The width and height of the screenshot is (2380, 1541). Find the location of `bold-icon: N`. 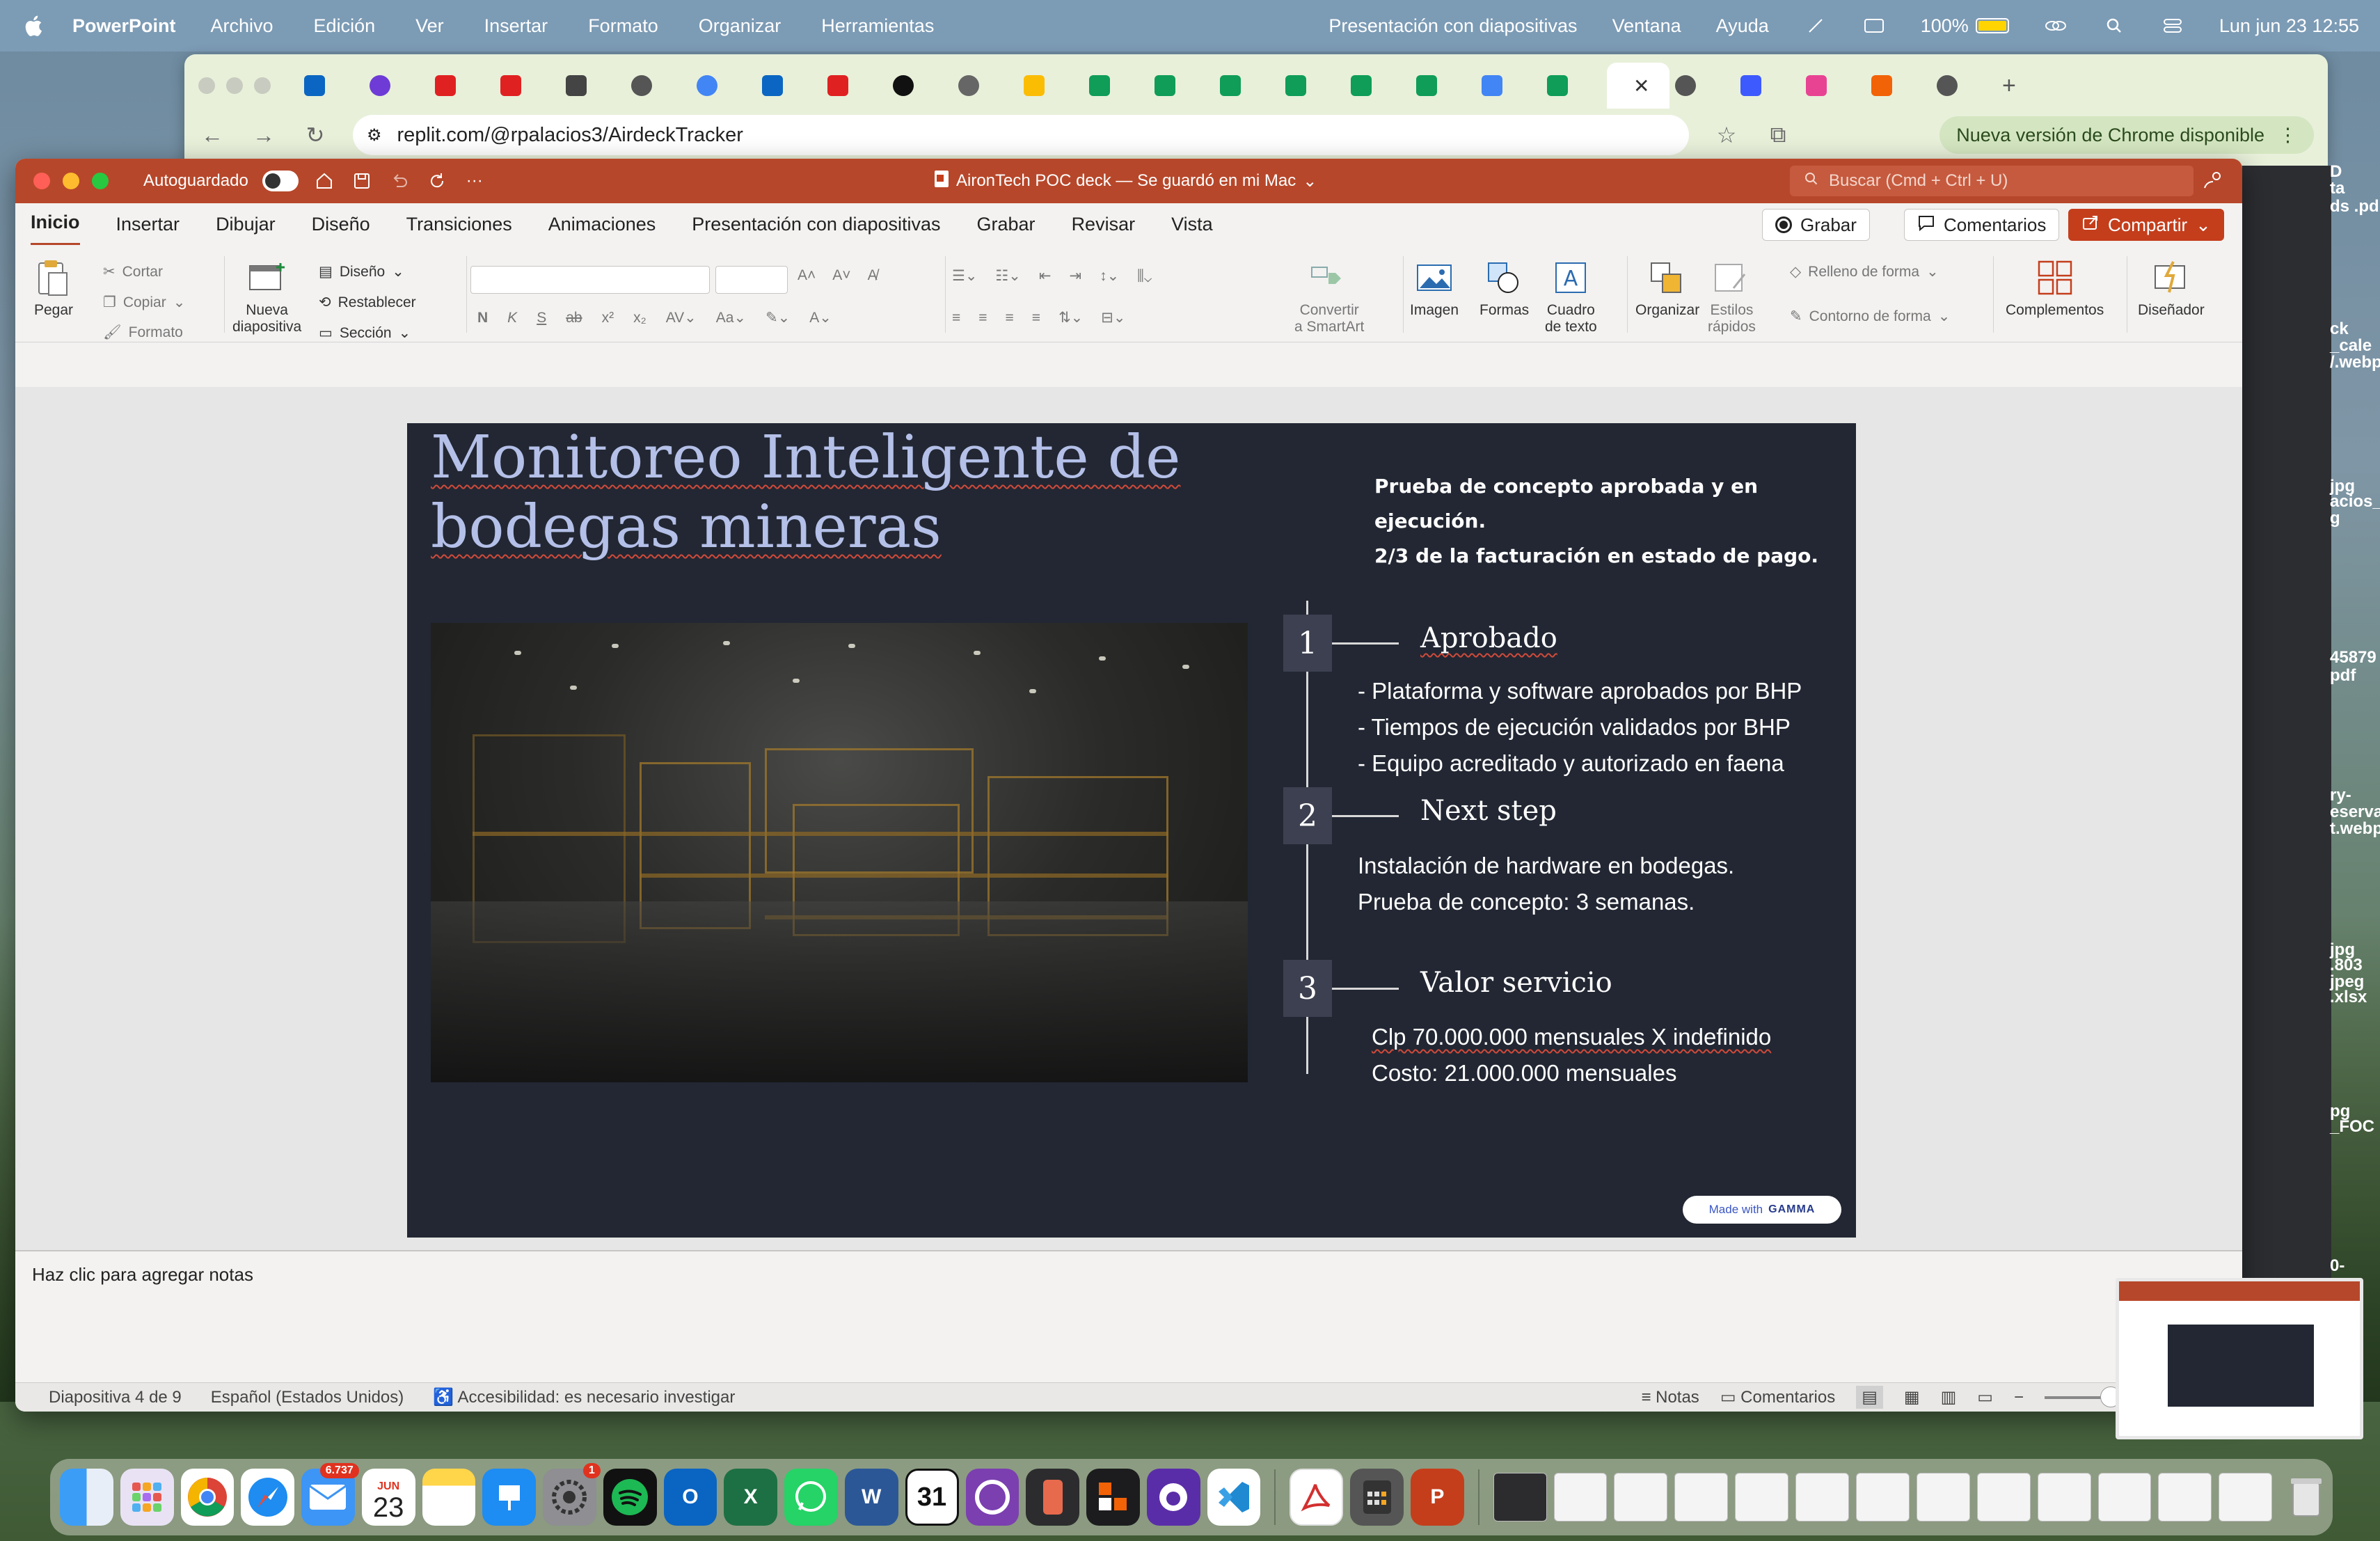

bold-icon: N is located at coordinates (482, 318).